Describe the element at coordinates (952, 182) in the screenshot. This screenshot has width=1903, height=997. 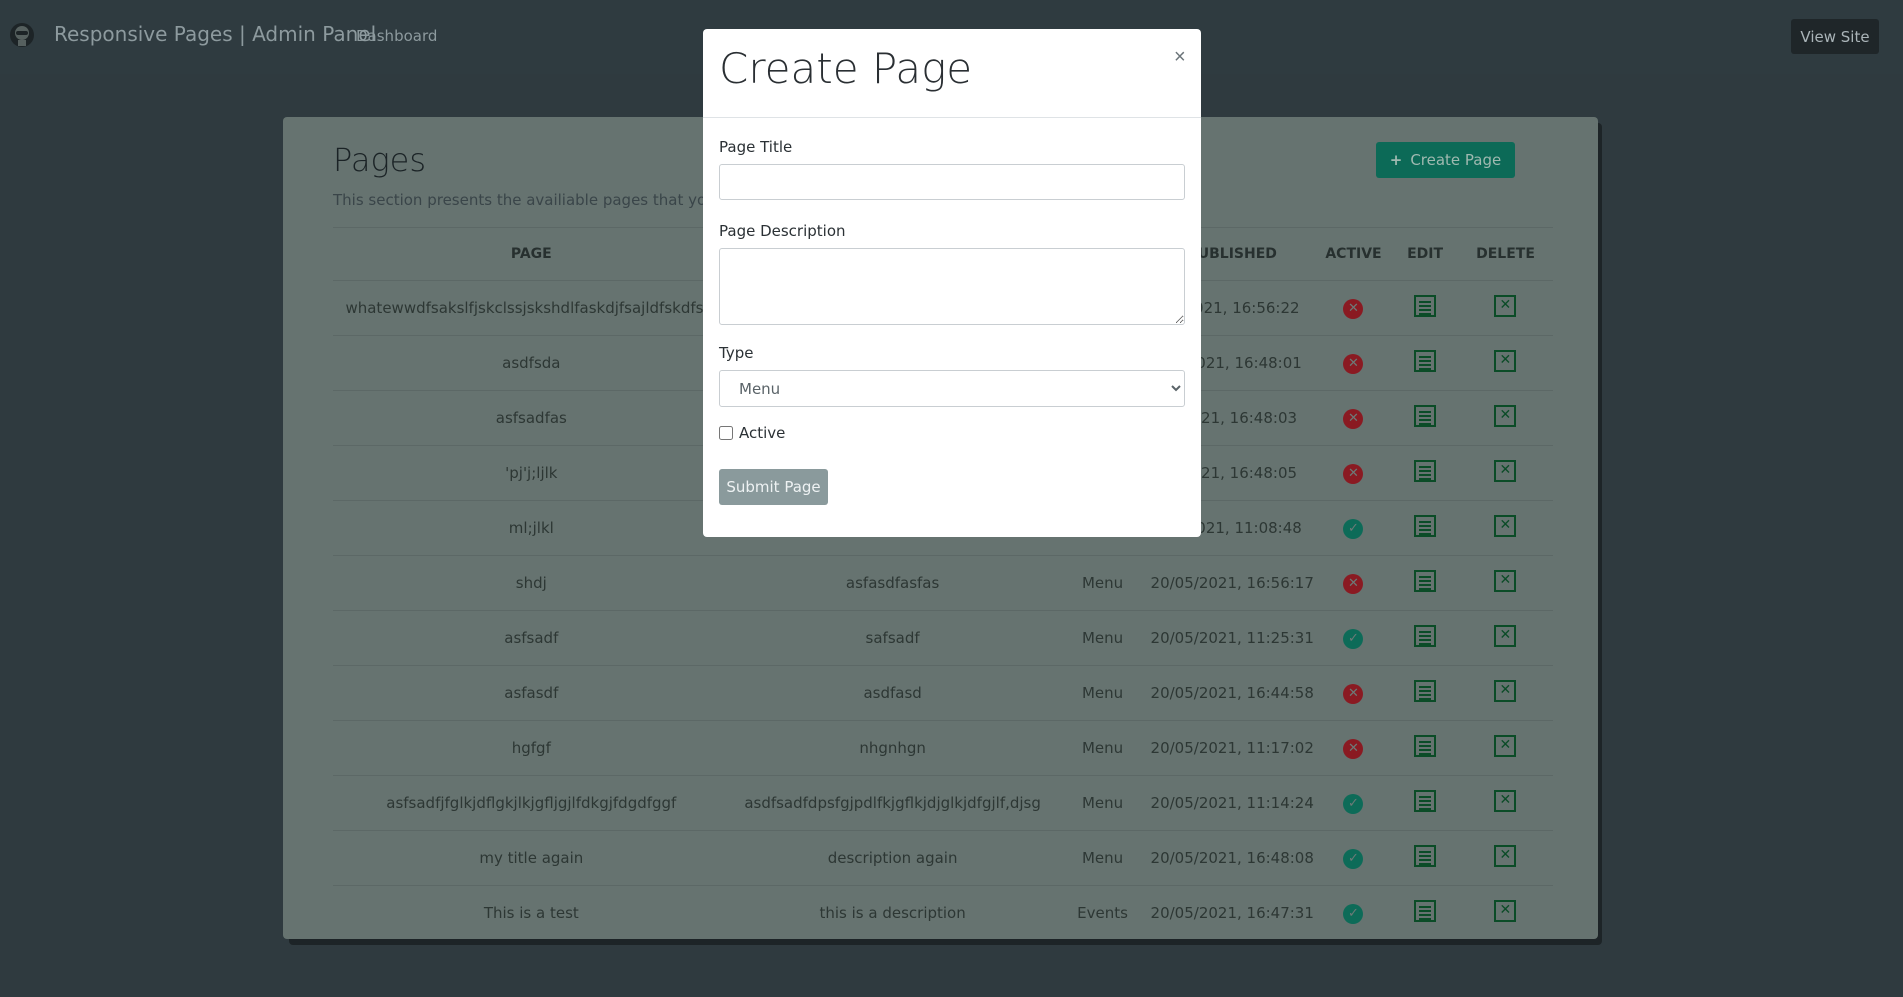
I see `page-title-input` at that location.